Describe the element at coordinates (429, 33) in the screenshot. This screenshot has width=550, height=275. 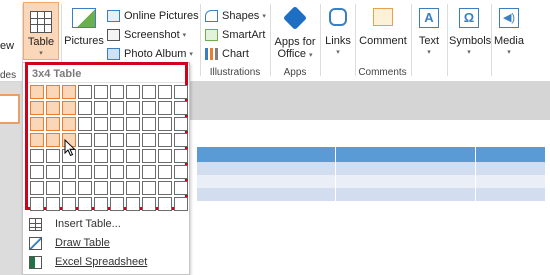
I see `text-button: A Text ▾` at that location.